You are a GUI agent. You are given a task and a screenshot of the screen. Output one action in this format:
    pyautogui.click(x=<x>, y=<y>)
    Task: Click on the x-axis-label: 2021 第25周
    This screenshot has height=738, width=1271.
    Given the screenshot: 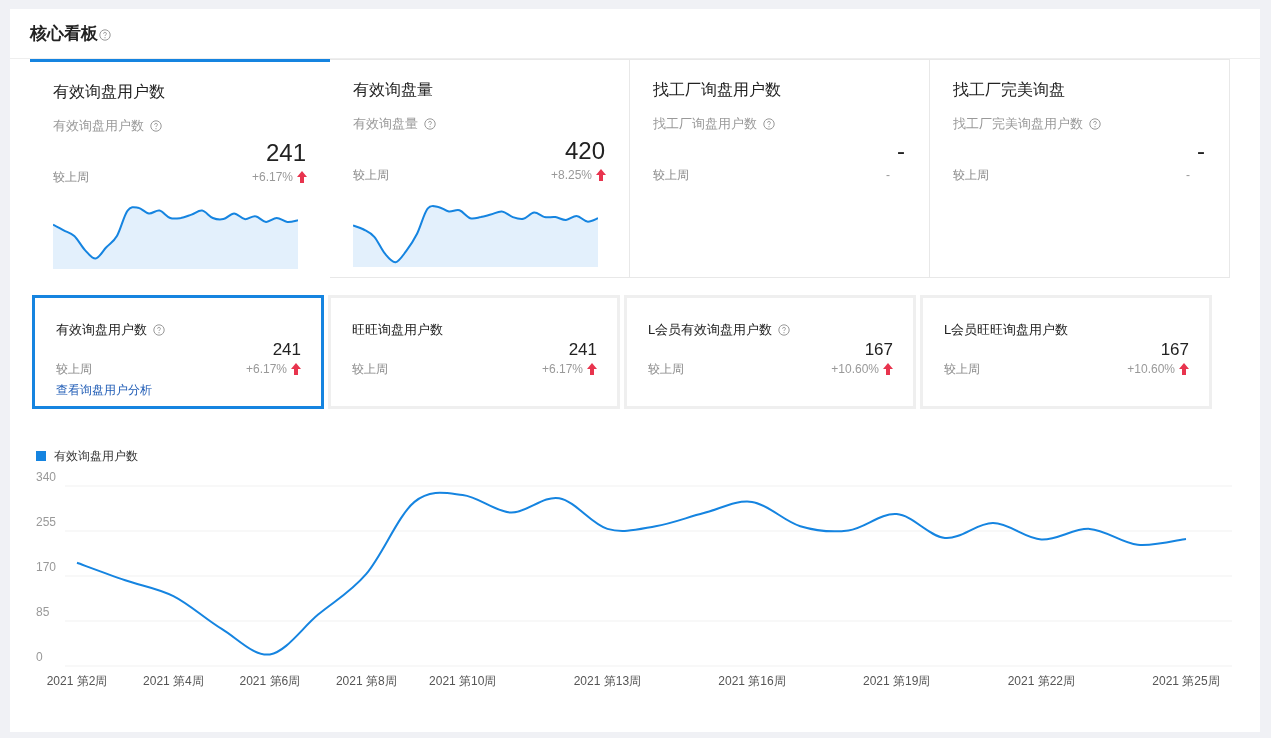 What is the action you would take?
    pyautogui.click(x=1186, y=681)
    